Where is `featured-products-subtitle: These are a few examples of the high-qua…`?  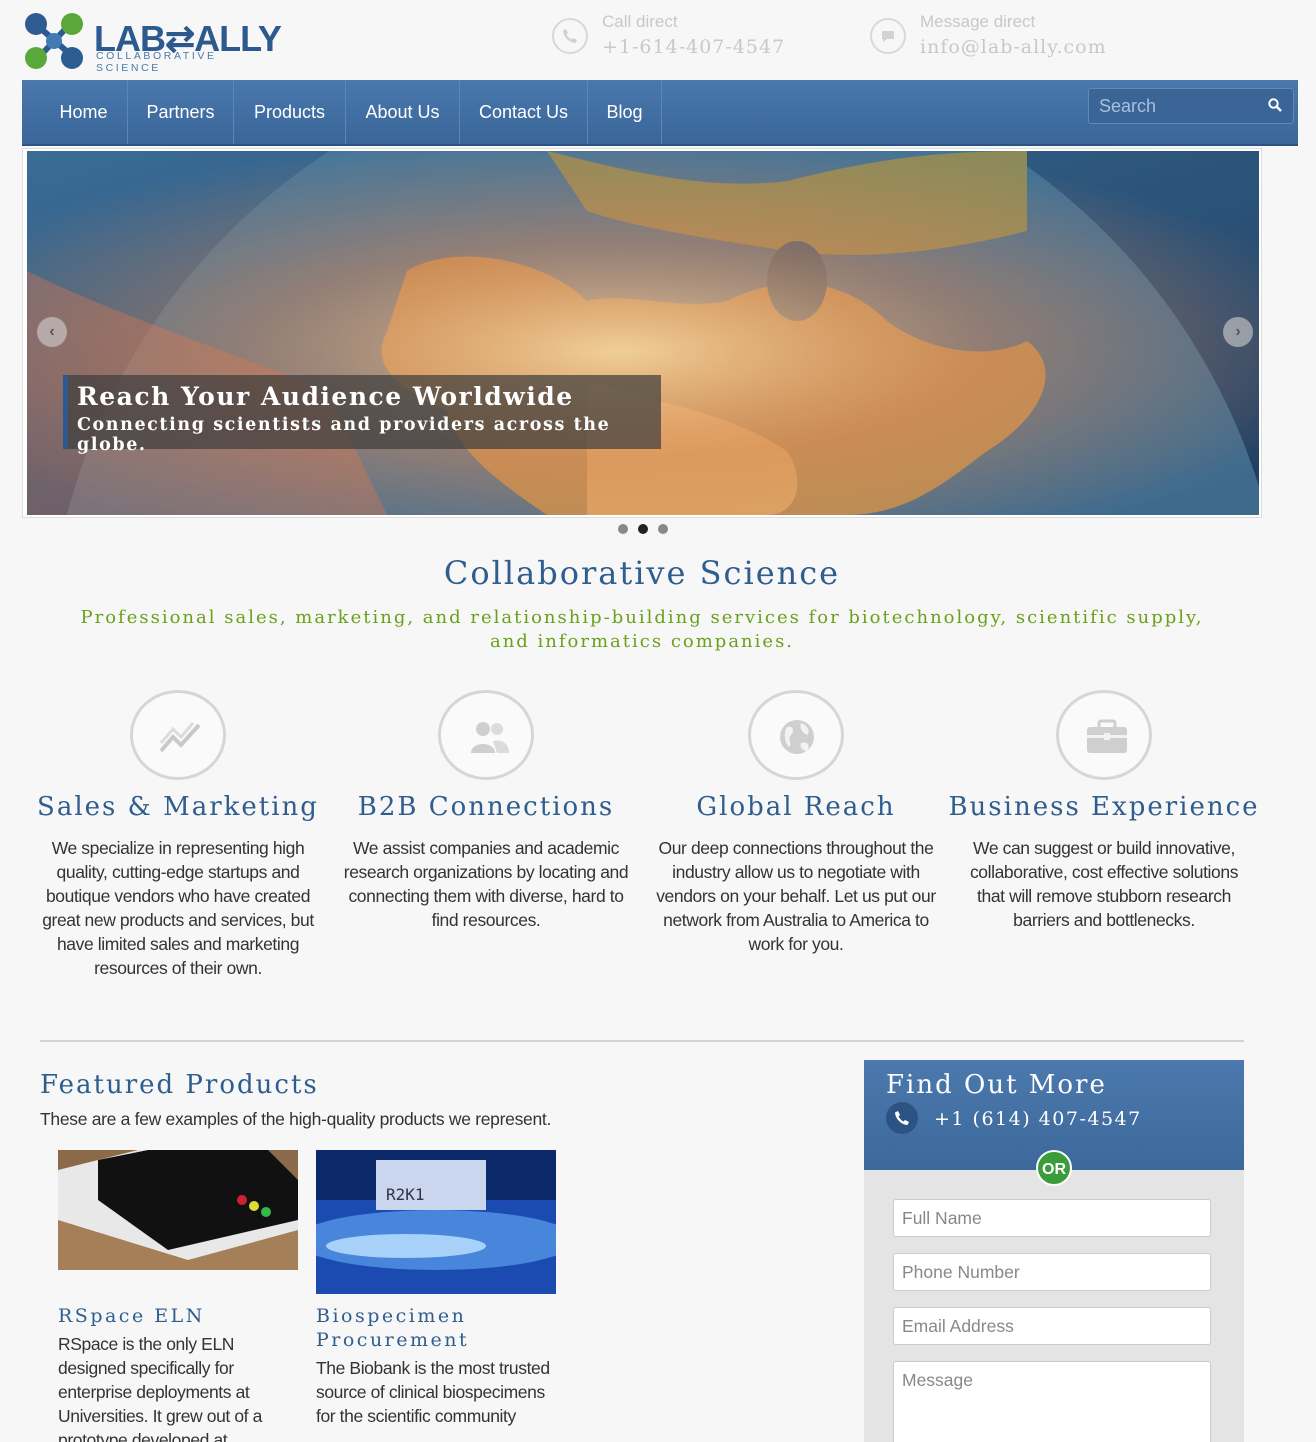
featured-products-subtitle: These are a few examples of the high-qua… is located at coordinates (296, 1119).